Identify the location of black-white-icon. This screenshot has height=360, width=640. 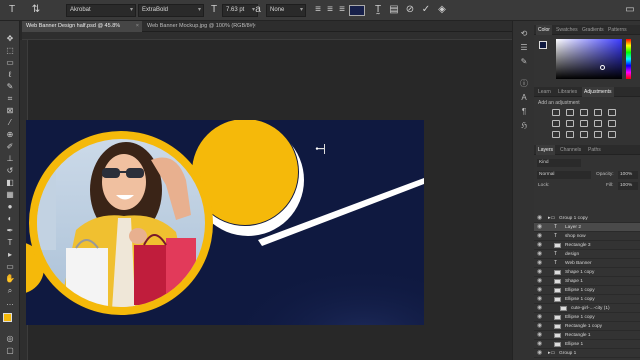
(584, 123).